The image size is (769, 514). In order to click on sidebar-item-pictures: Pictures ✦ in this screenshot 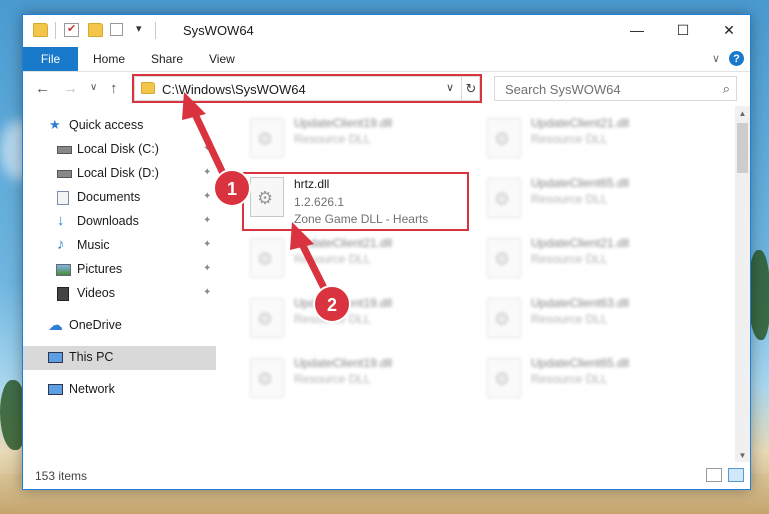, I will do `click(119, 270)`.